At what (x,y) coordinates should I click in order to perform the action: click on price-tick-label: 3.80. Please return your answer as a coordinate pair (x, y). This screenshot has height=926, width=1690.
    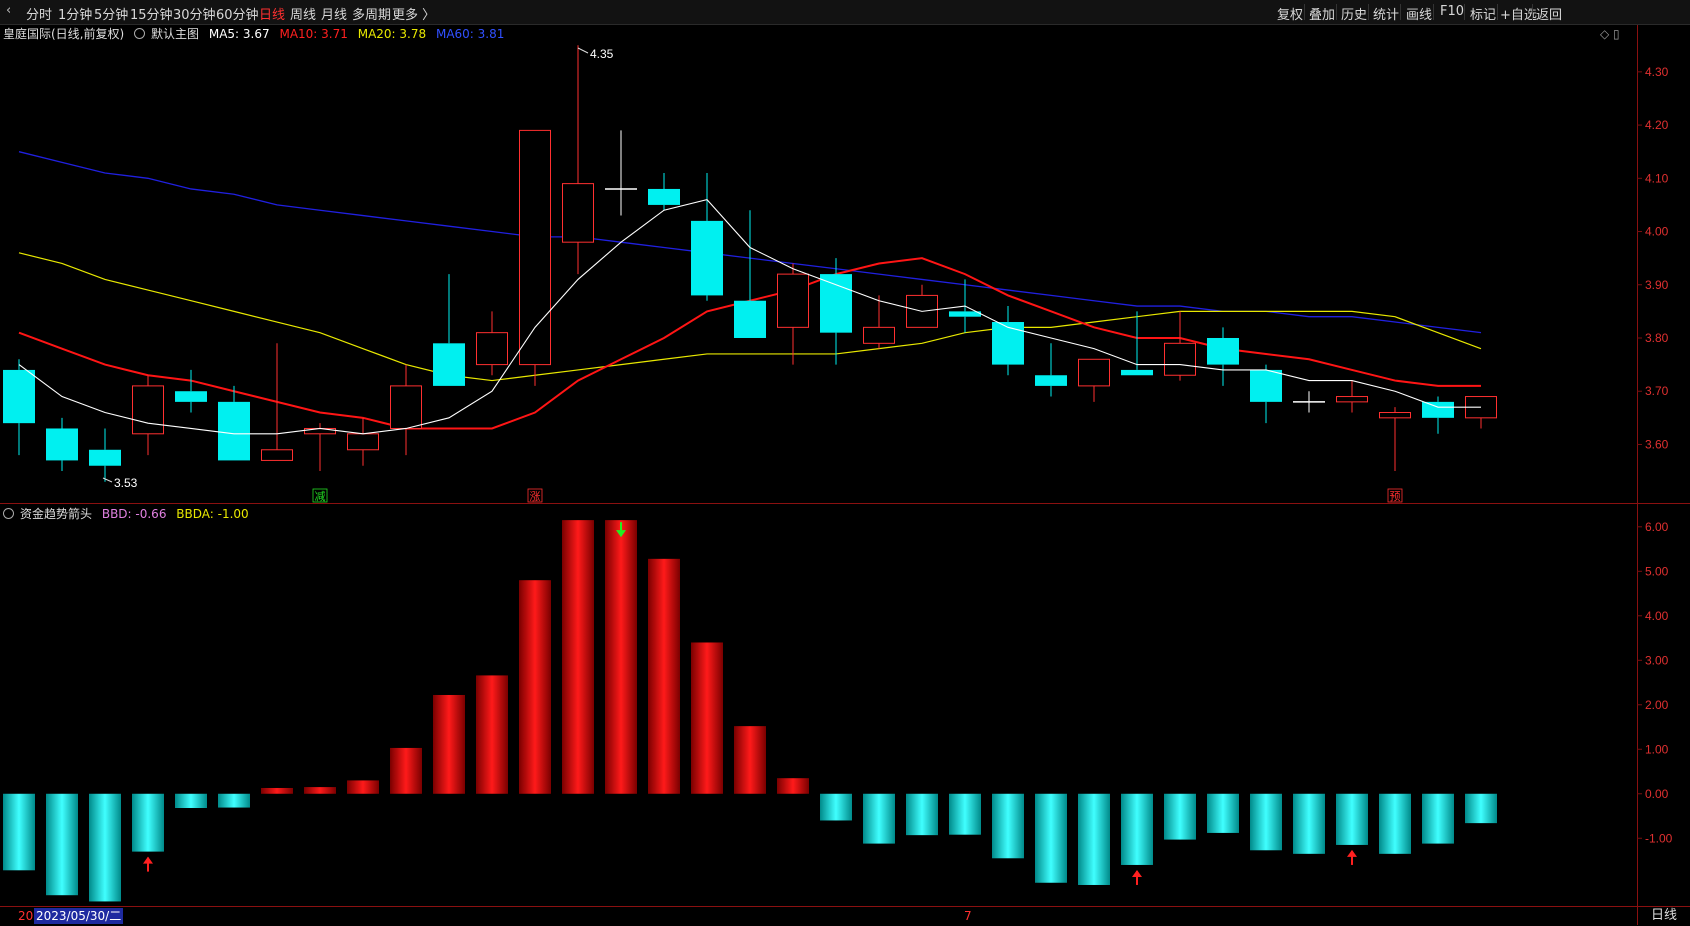
    Looking at the image, I should click on (1657, 338).